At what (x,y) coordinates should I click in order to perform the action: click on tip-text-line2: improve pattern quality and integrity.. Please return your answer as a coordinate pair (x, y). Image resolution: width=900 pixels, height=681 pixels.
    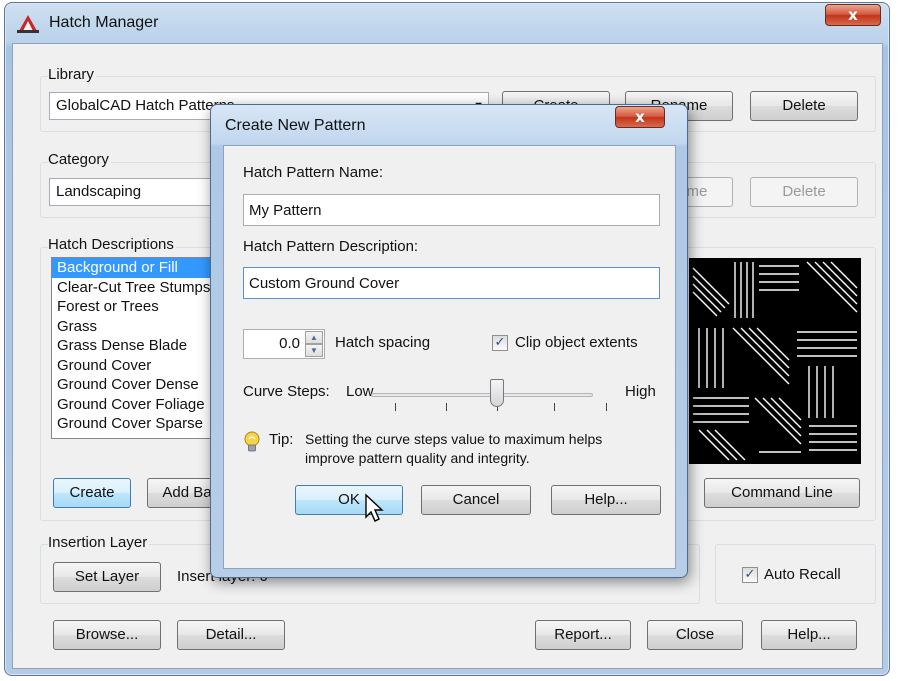
    Looking at the image, I should click on (417, 458).